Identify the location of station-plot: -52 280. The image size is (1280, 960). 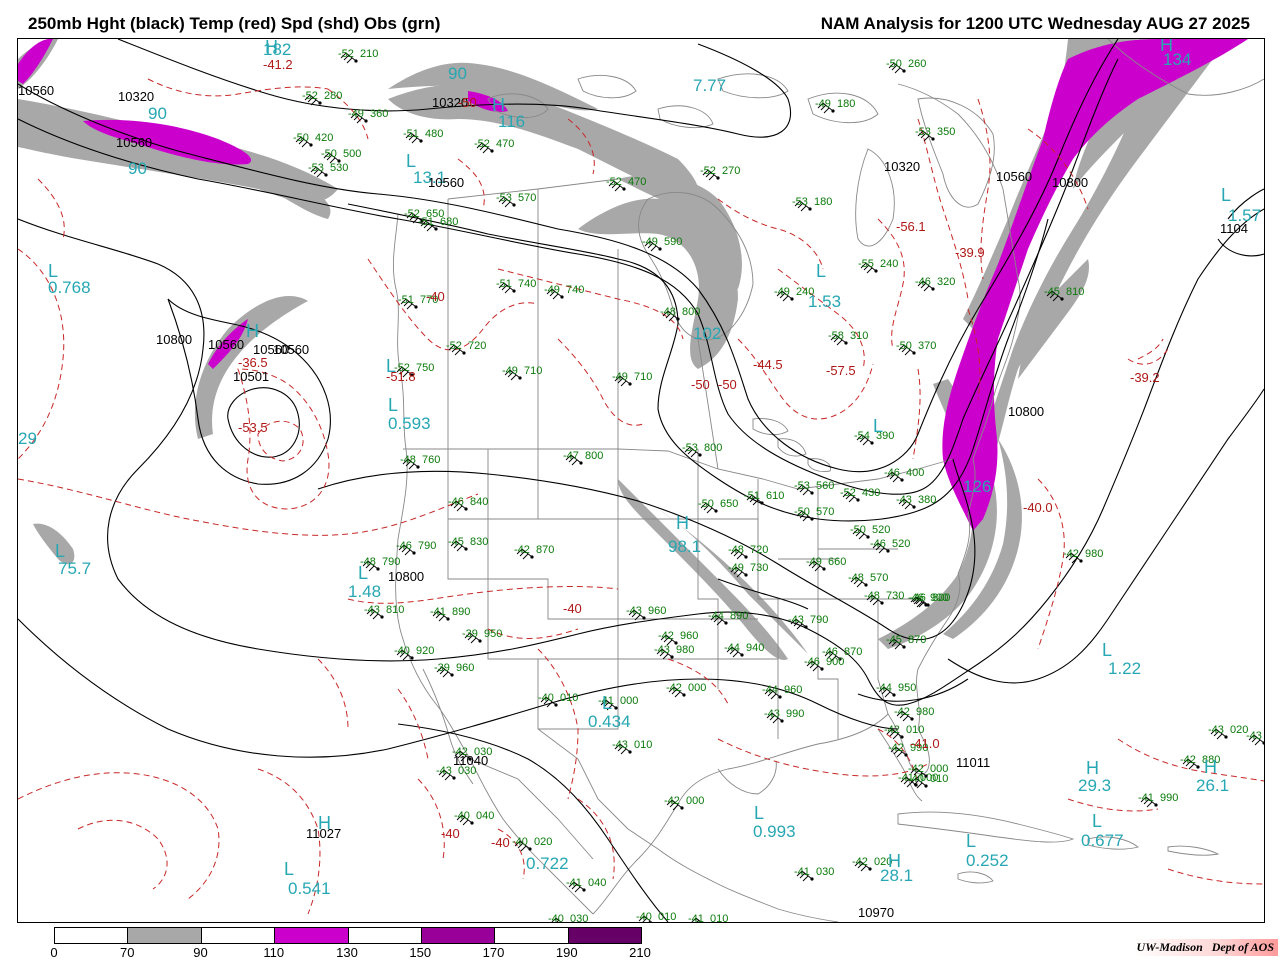
(322, 98).